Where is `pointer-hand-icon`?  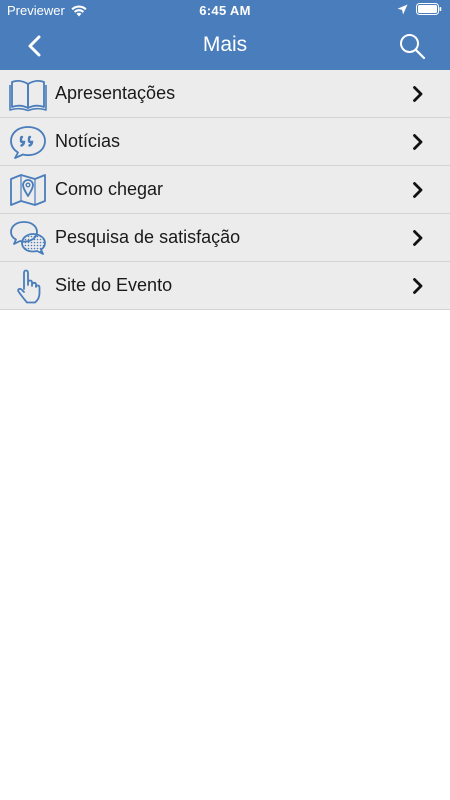 pointer-hand-icon is located at coordinates (29, 286).